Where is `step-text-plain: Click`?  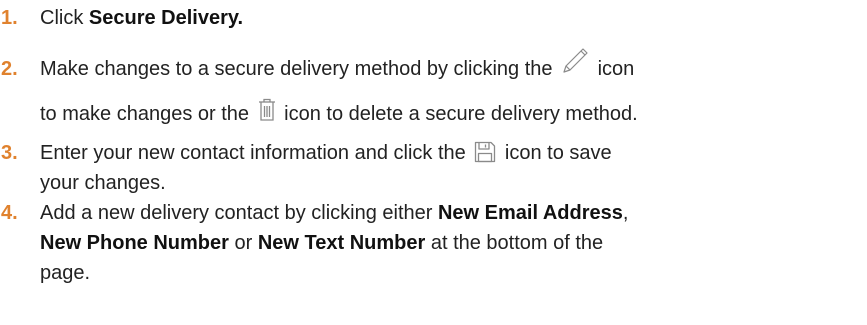
step-text-plain: Click is located at coordinates (64, 18).